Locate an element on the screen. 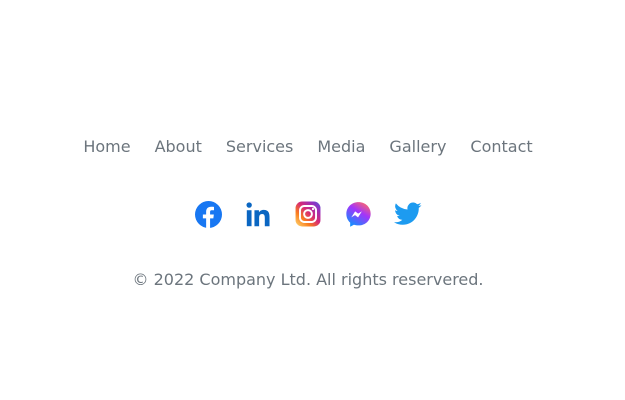  linkedin-icon is located at coordinates (257, 213).